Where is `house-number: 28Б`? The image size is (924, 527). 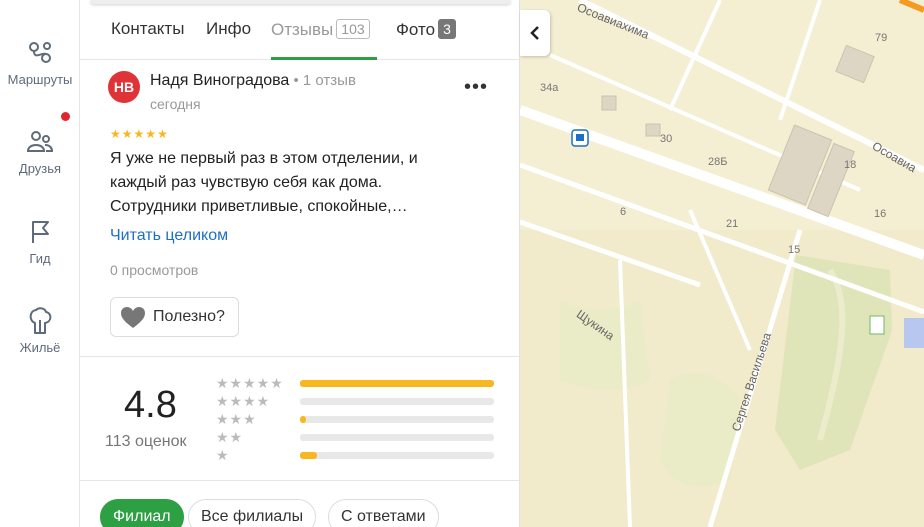 house-number: 28Б is located at coordinates (718, 162).